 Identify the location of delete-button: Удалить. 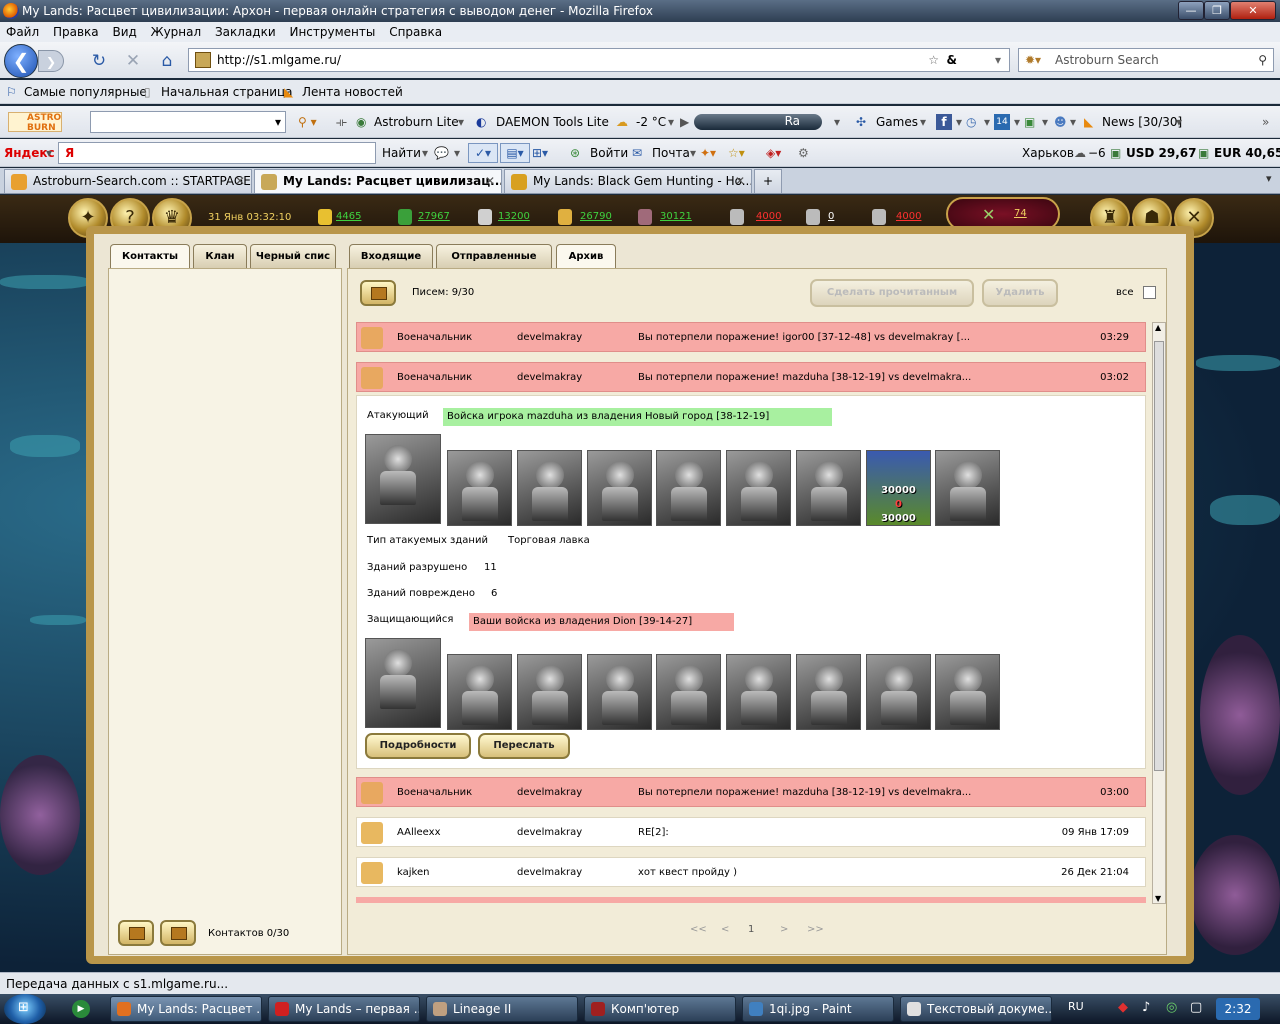
(1020, 293).